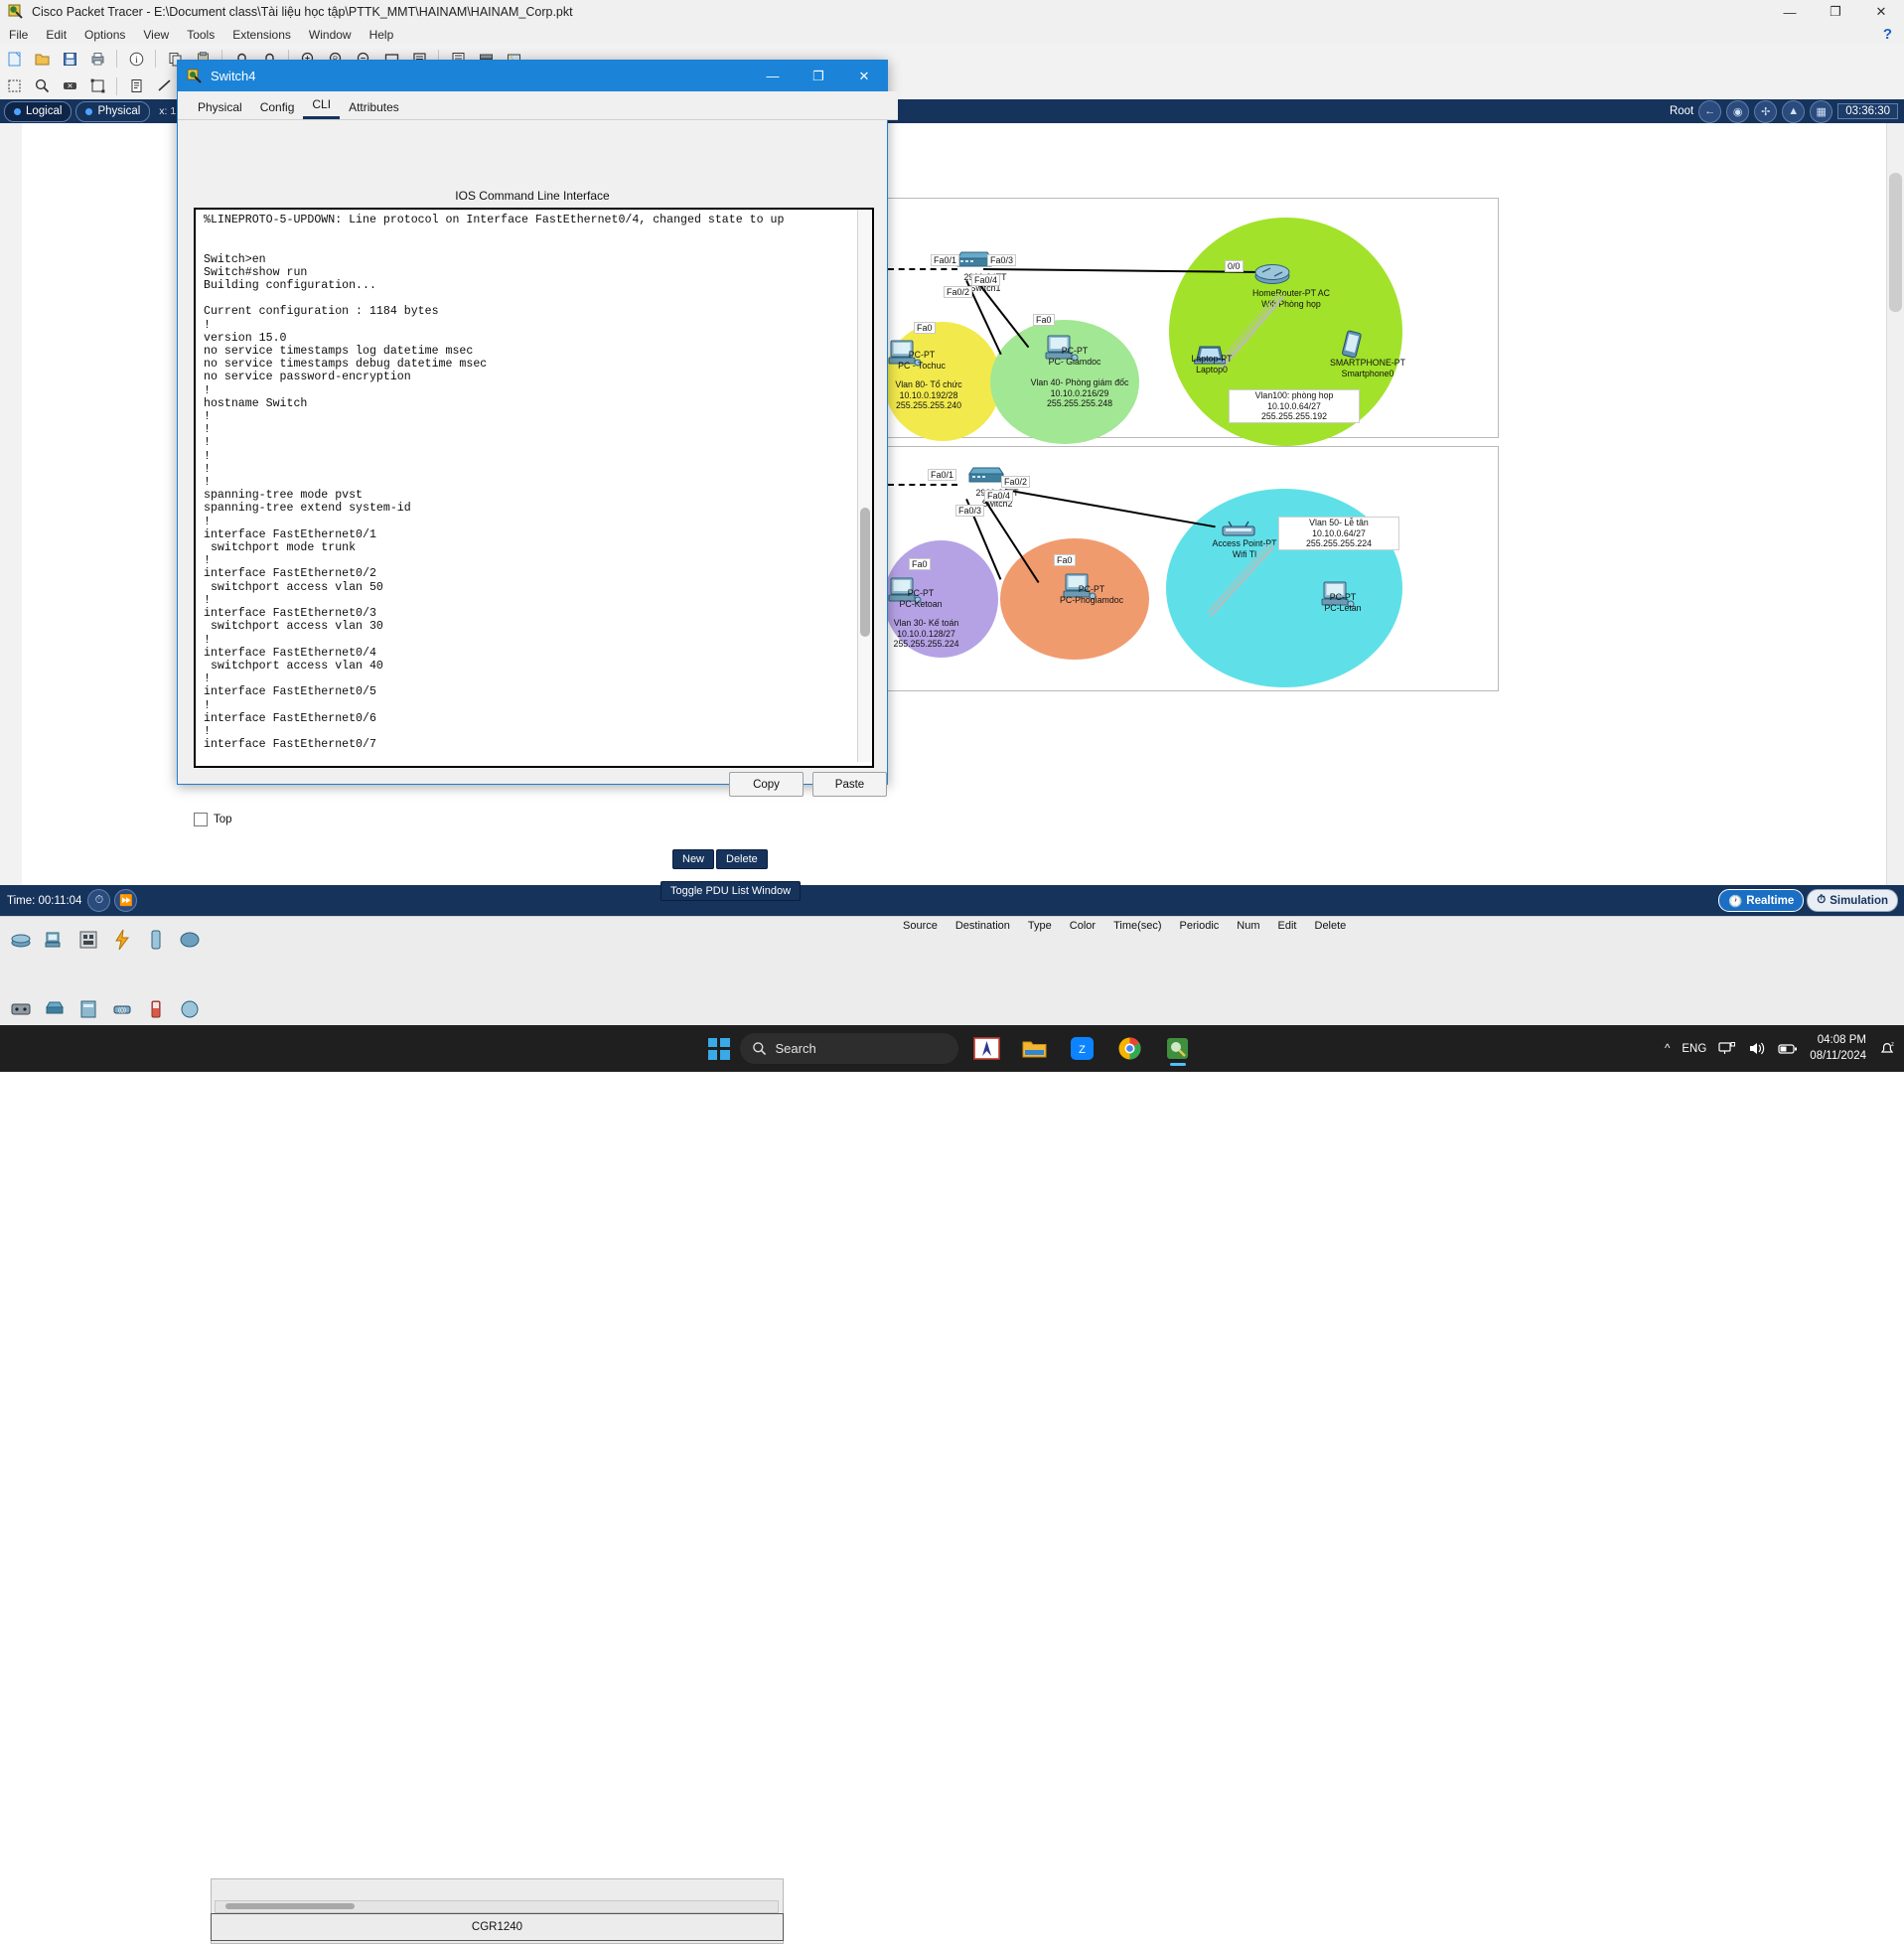 This screenshot has height=1944, width=1904. Describe the element at coordinates (382, 35) in the screenshot. I see `menu-item-help: Help` at that location.